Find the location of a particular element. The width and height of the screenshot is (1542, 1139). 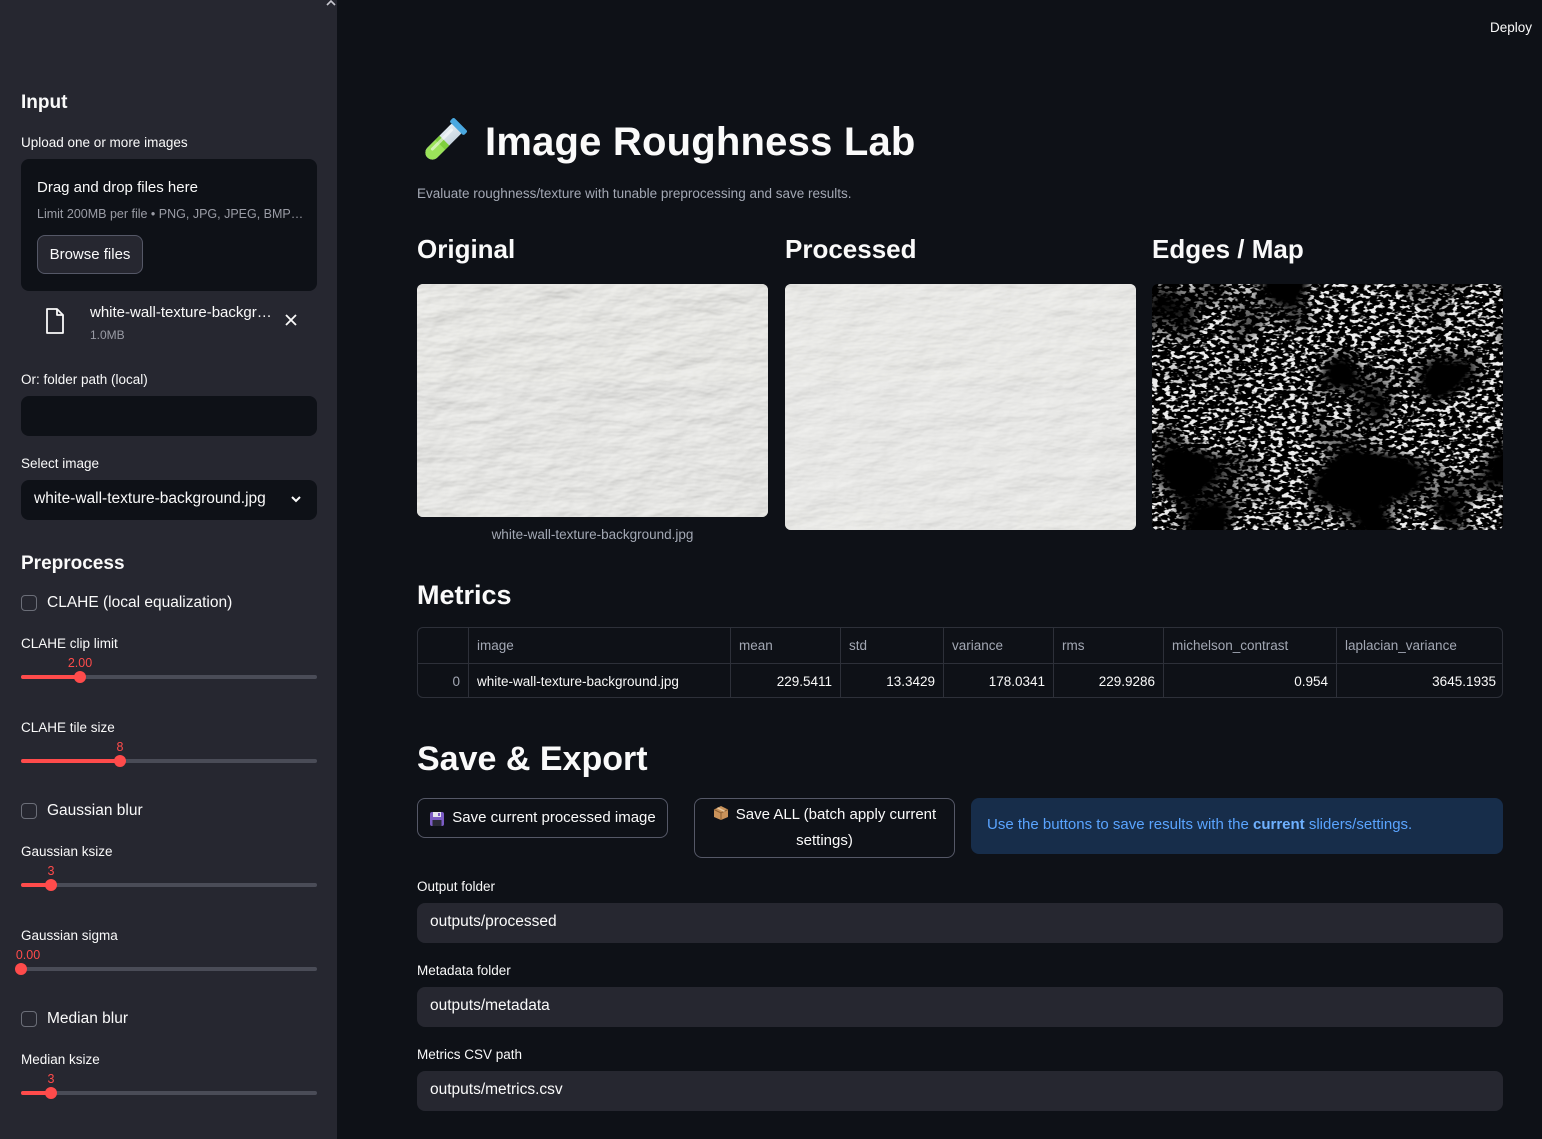

output-folder-value: outputs/processed is located at coordinates (493, 921).